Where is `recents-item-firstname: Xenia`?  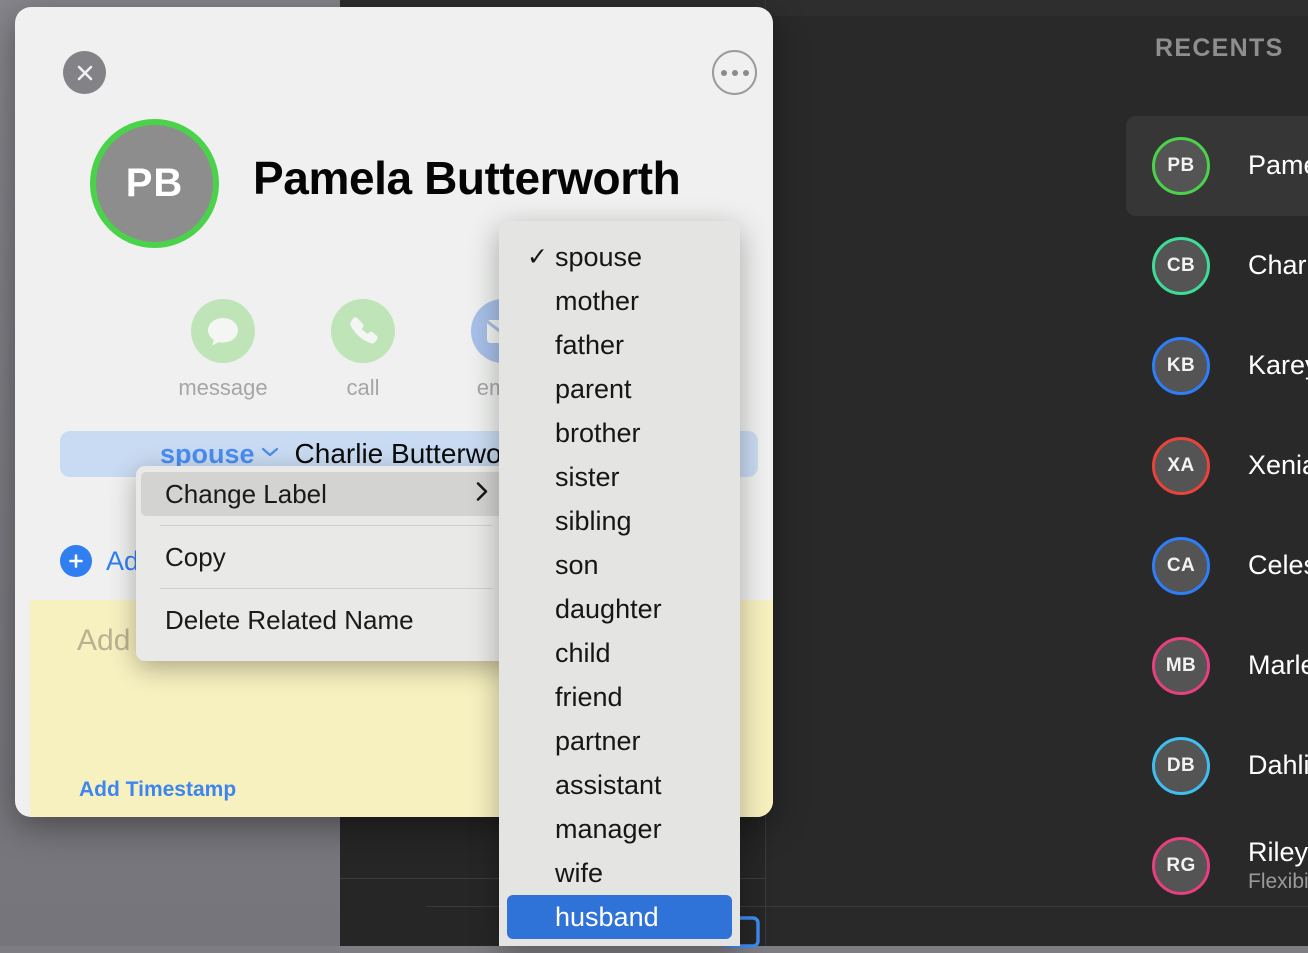 recents-item-firstname: Xenia is located at coordinates (1278, 465).